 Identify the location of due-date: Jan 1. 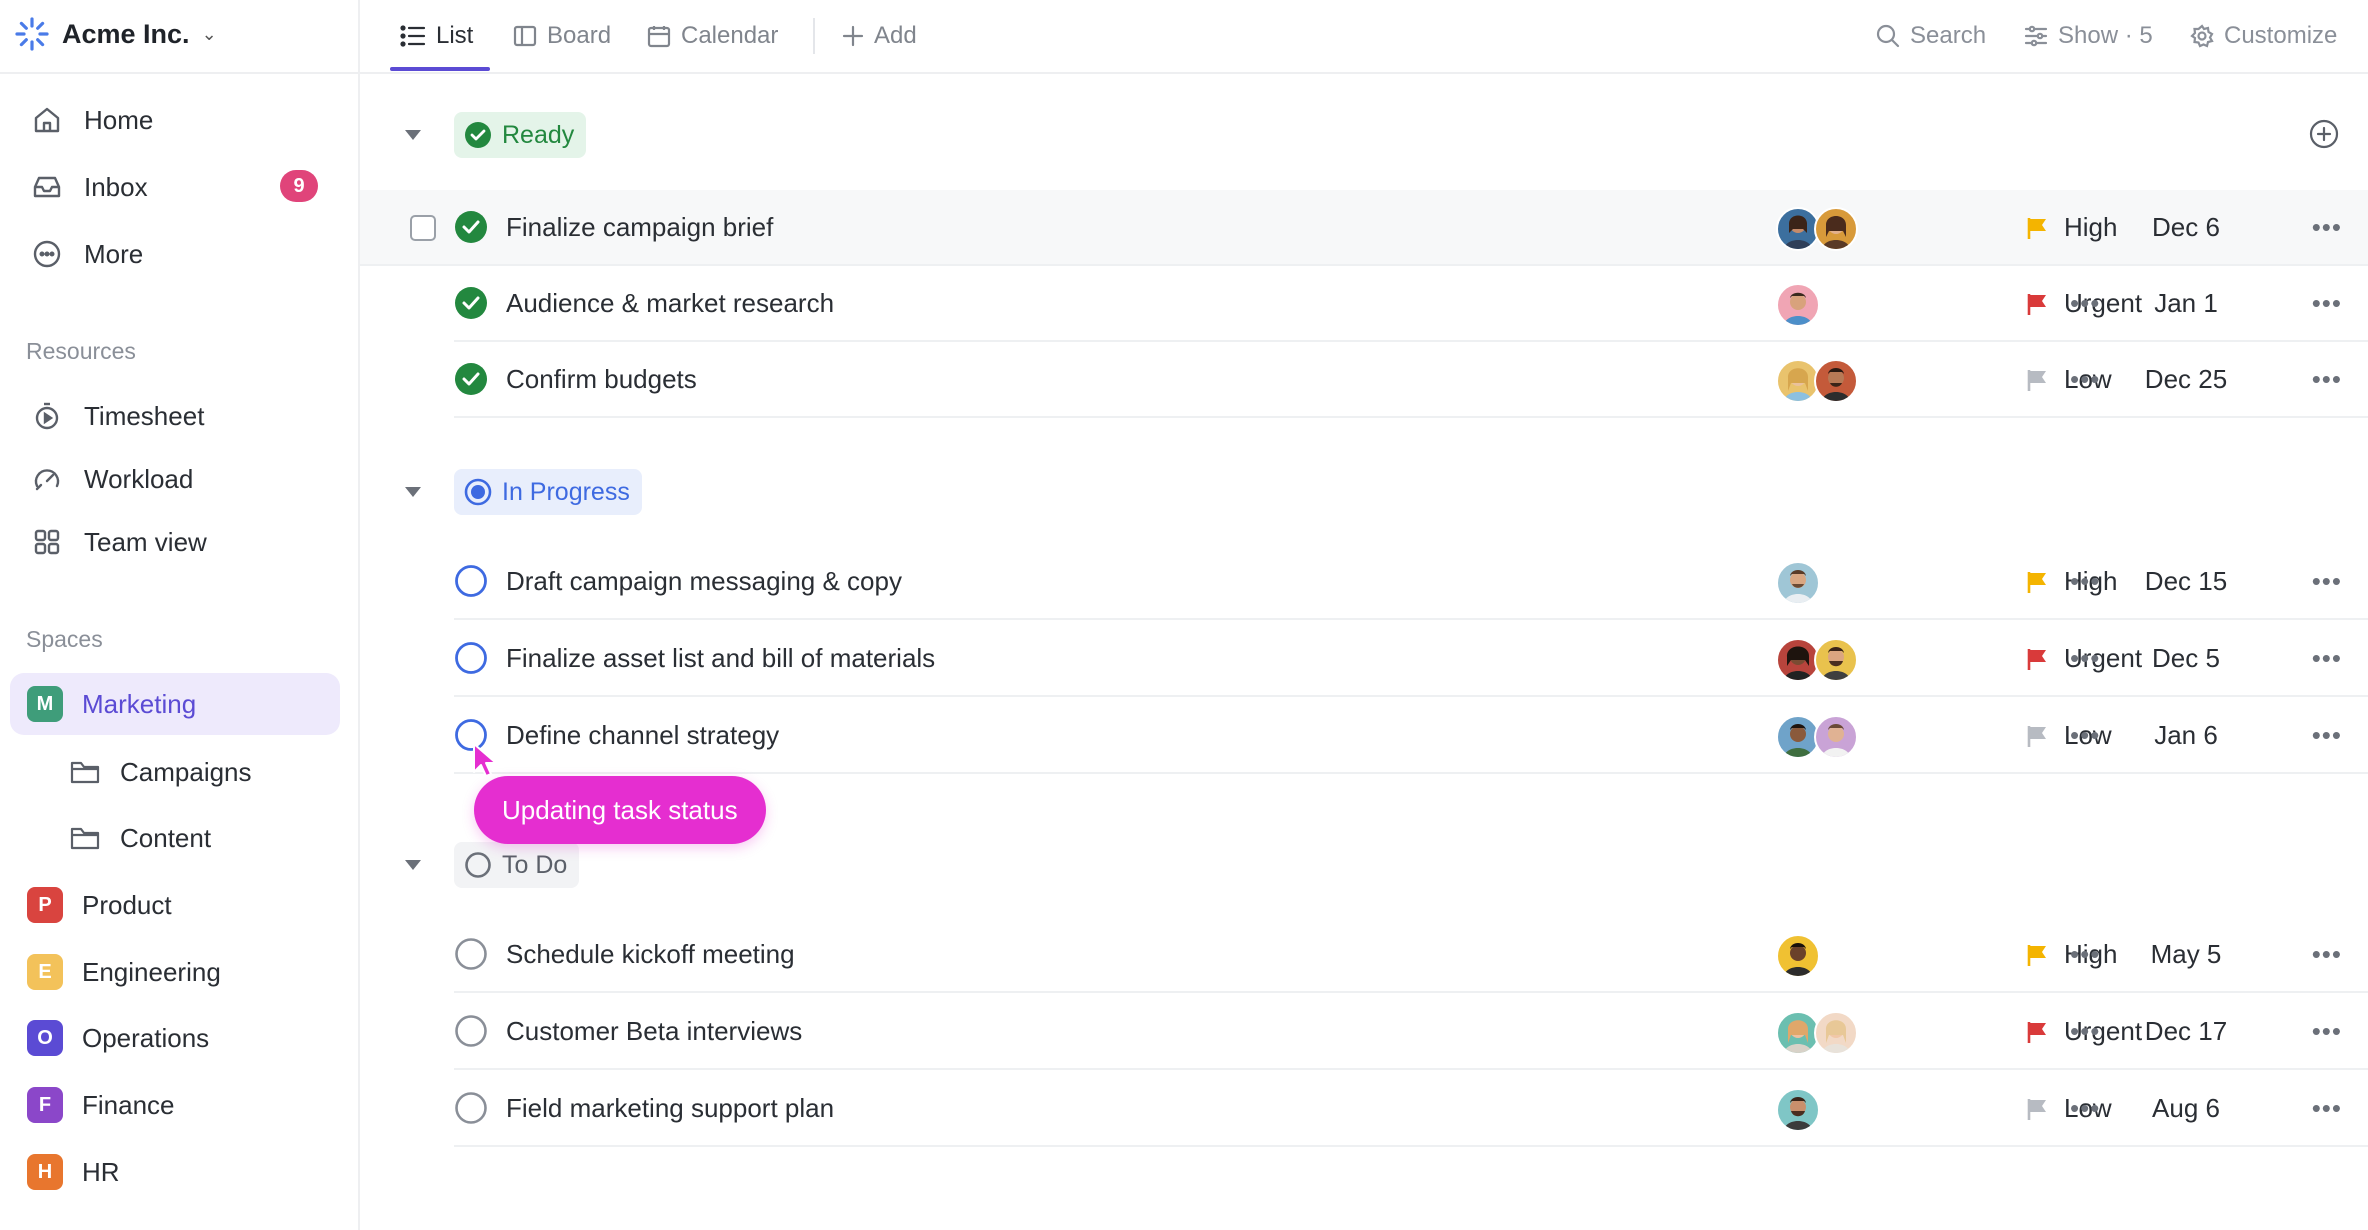
(2186, 303).